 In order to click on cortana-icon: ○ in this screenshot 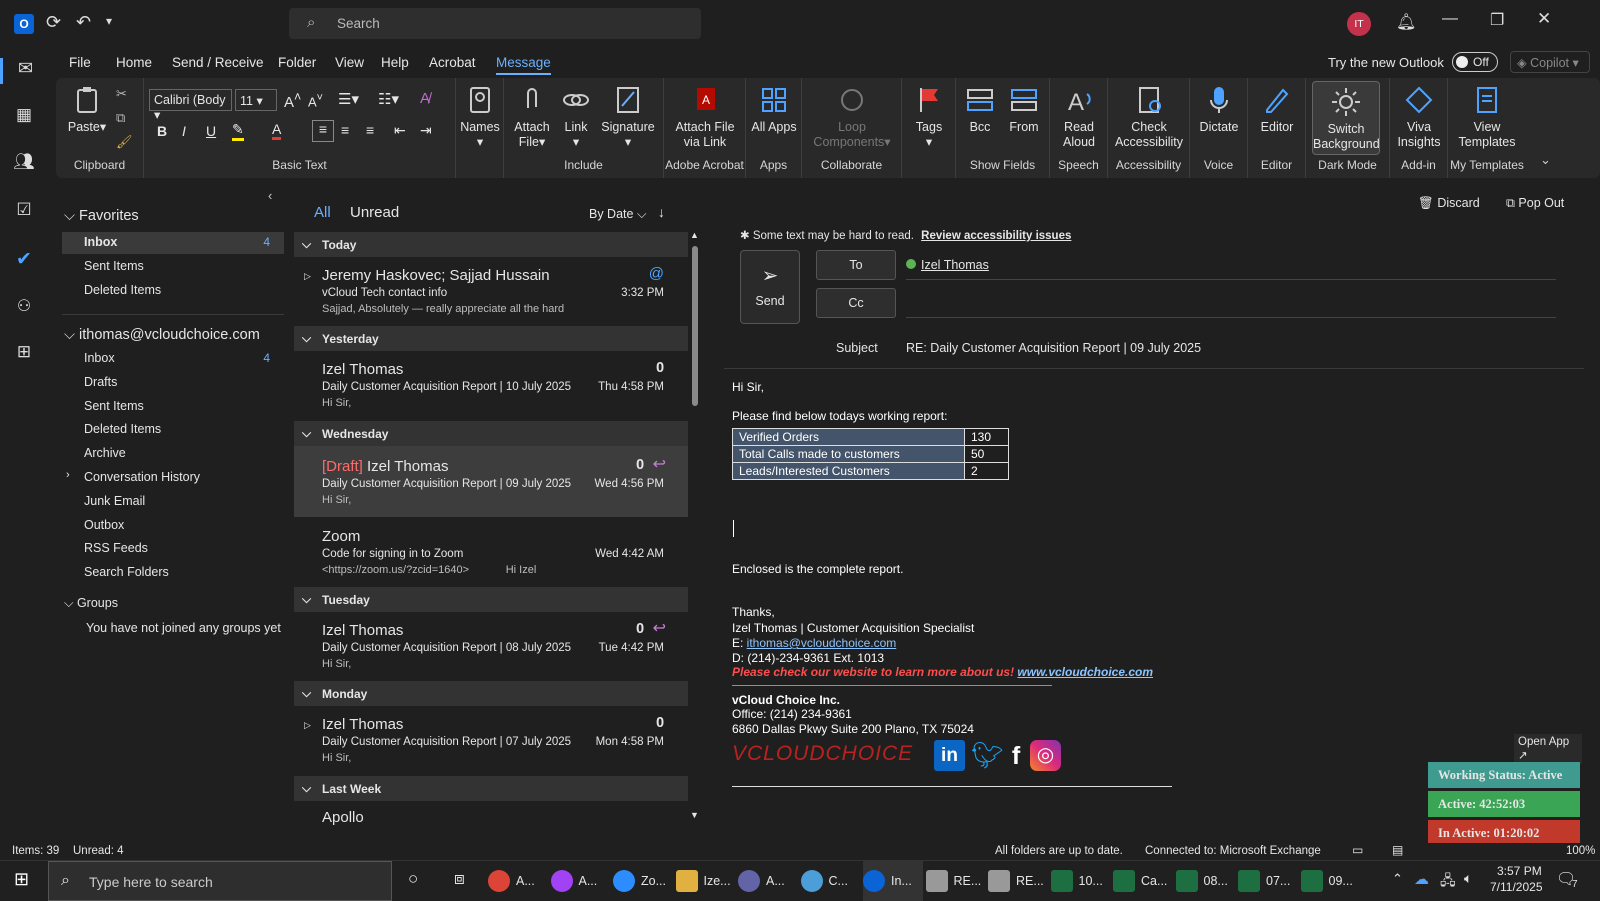, I will do `click(413, 879)`.